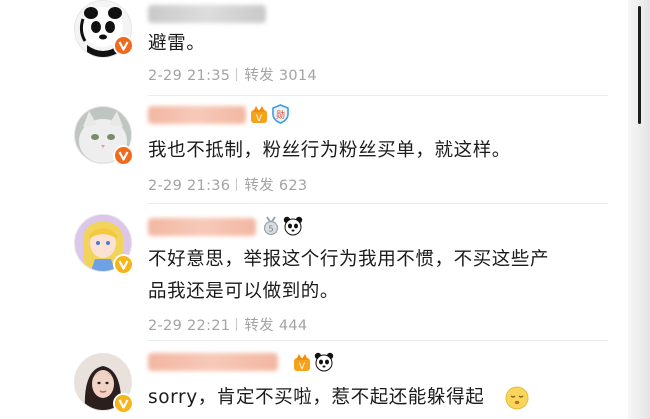  What do you see at coordinates (329, 150) in the screenshot?
I see `comment-text: 我也不抵制，粉丝行为粉丝买单，就这样。` at bounding box center [329, 150].